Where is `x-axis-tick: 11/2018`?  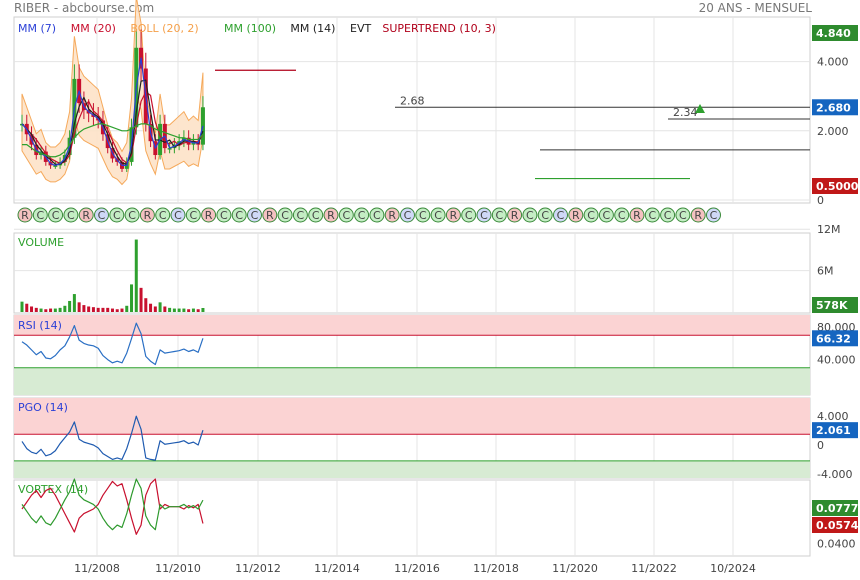 x-axis-tick: 11/2018 is located at coordinates (496, 568).